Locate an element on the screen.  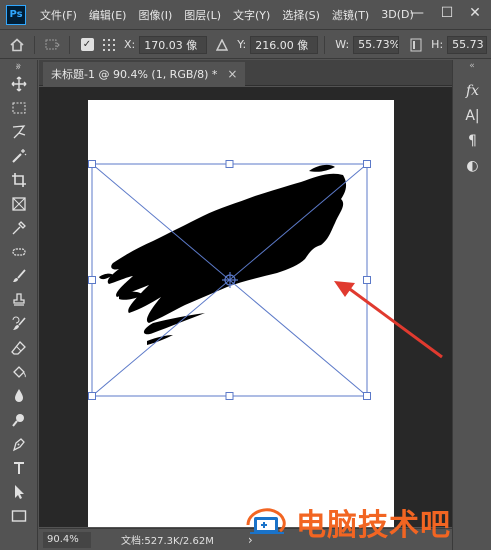
annotation-arrow is located at coordinates (388, 320).